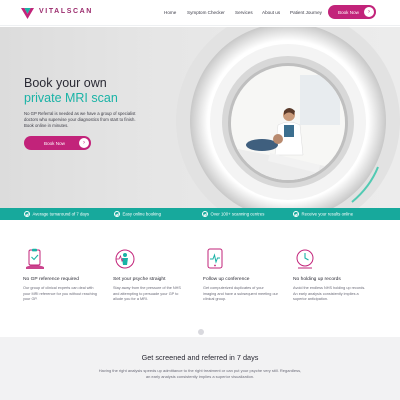  Describe the element at coordinates (201, 332) in the screenshot. I see `section-divider-dot` at that location.